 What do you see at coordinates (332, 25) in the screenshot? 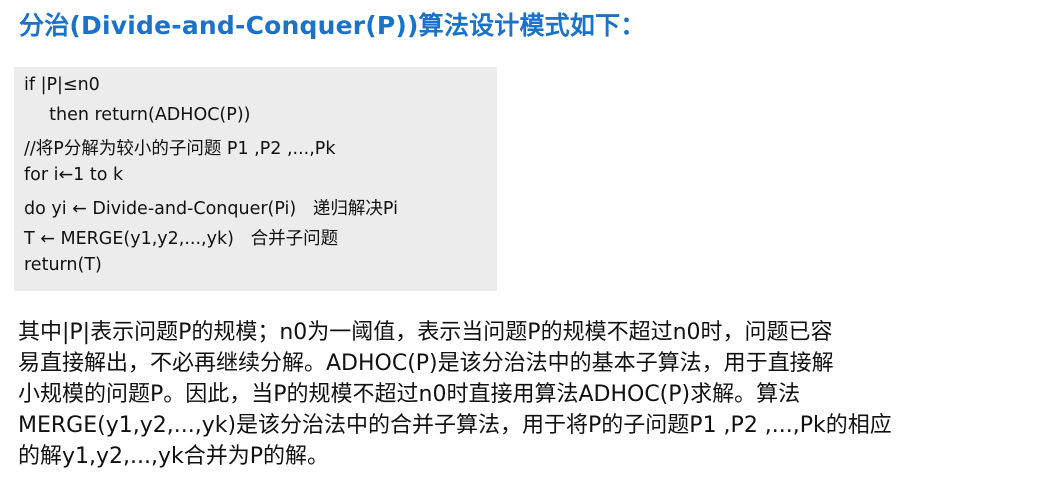
I see `page-title: 分治(Divide-and-Conquer(P))算法设计模式如下：` at bounding box center [332, 25].